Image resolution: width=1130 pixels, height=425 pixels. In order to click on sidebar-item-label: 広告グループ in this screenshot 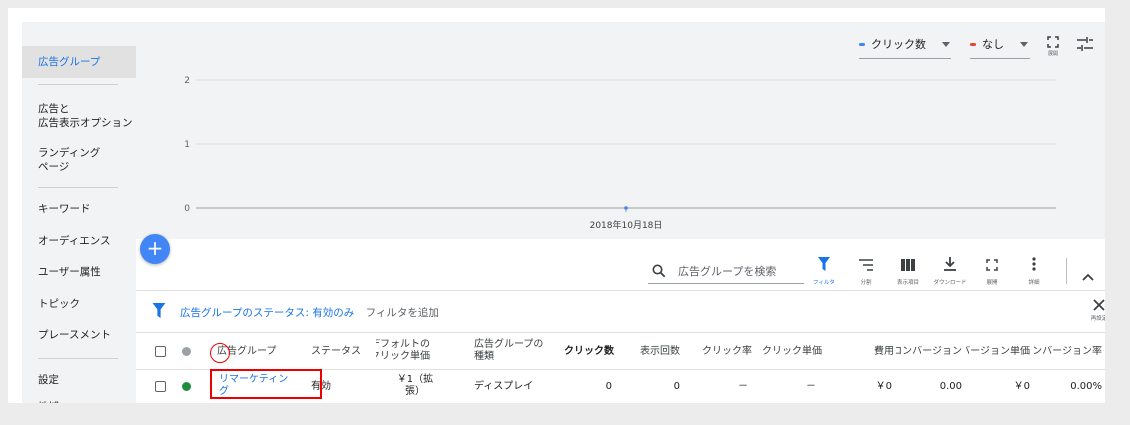, I will do `click(69, 62)`.